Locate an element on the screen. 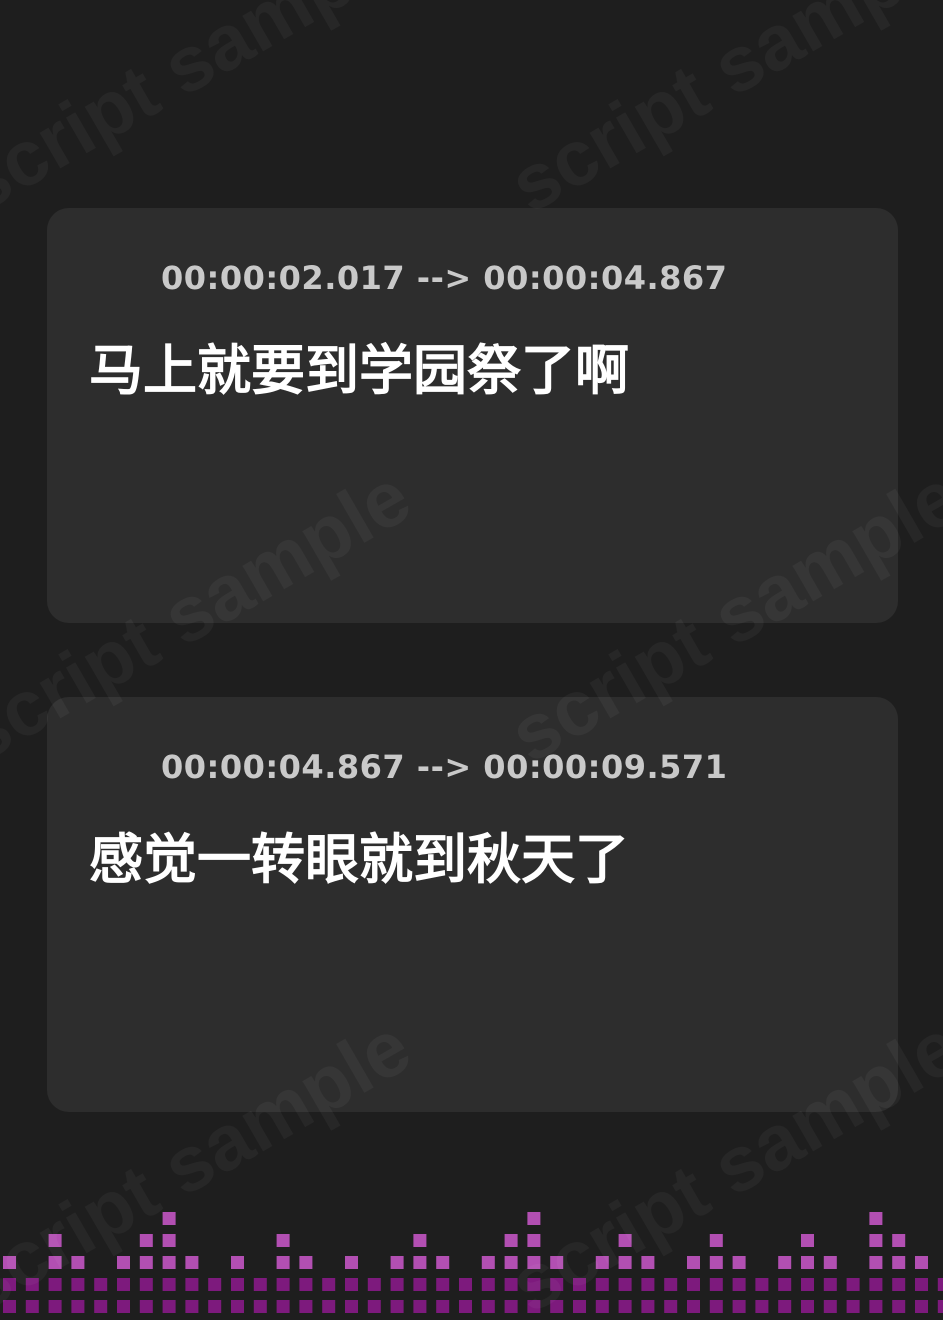  cue-text: 马上就要到学园祭了啊 is located at coordinates (359, 370).